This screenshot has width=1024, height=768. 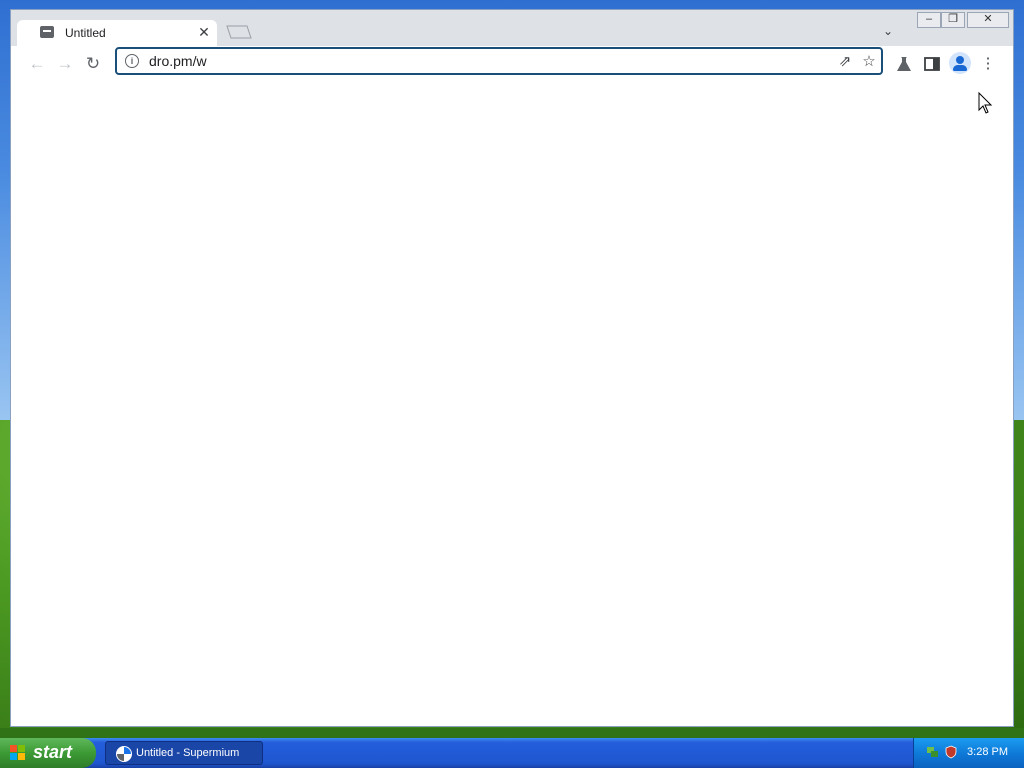 What do you see at coordinates (869, 62) in the screenshot?
I see `bookmark-star-icon: ☆` at bounding box center [869, 62].